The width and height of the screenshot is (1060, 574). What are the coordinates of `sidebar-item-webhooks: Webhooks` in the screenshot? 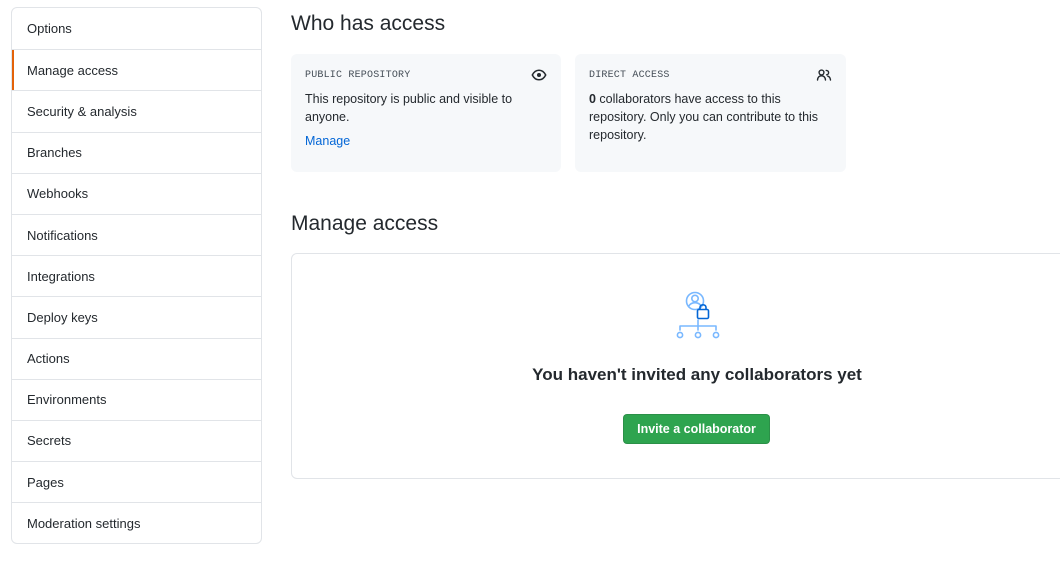 It's located at (136, 193).